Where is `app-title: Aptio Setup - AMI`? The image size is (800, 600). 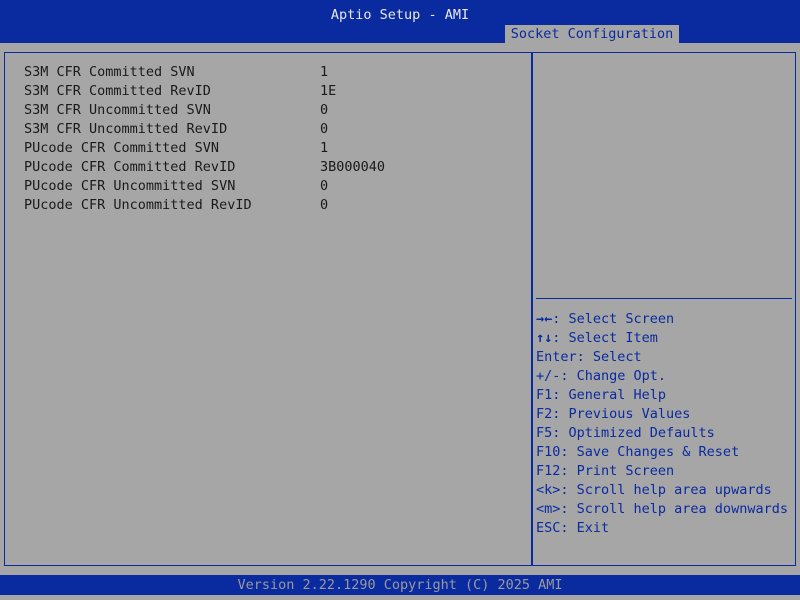
app-title: Aptio Setup - AMI is located at coordinates (400, 15).